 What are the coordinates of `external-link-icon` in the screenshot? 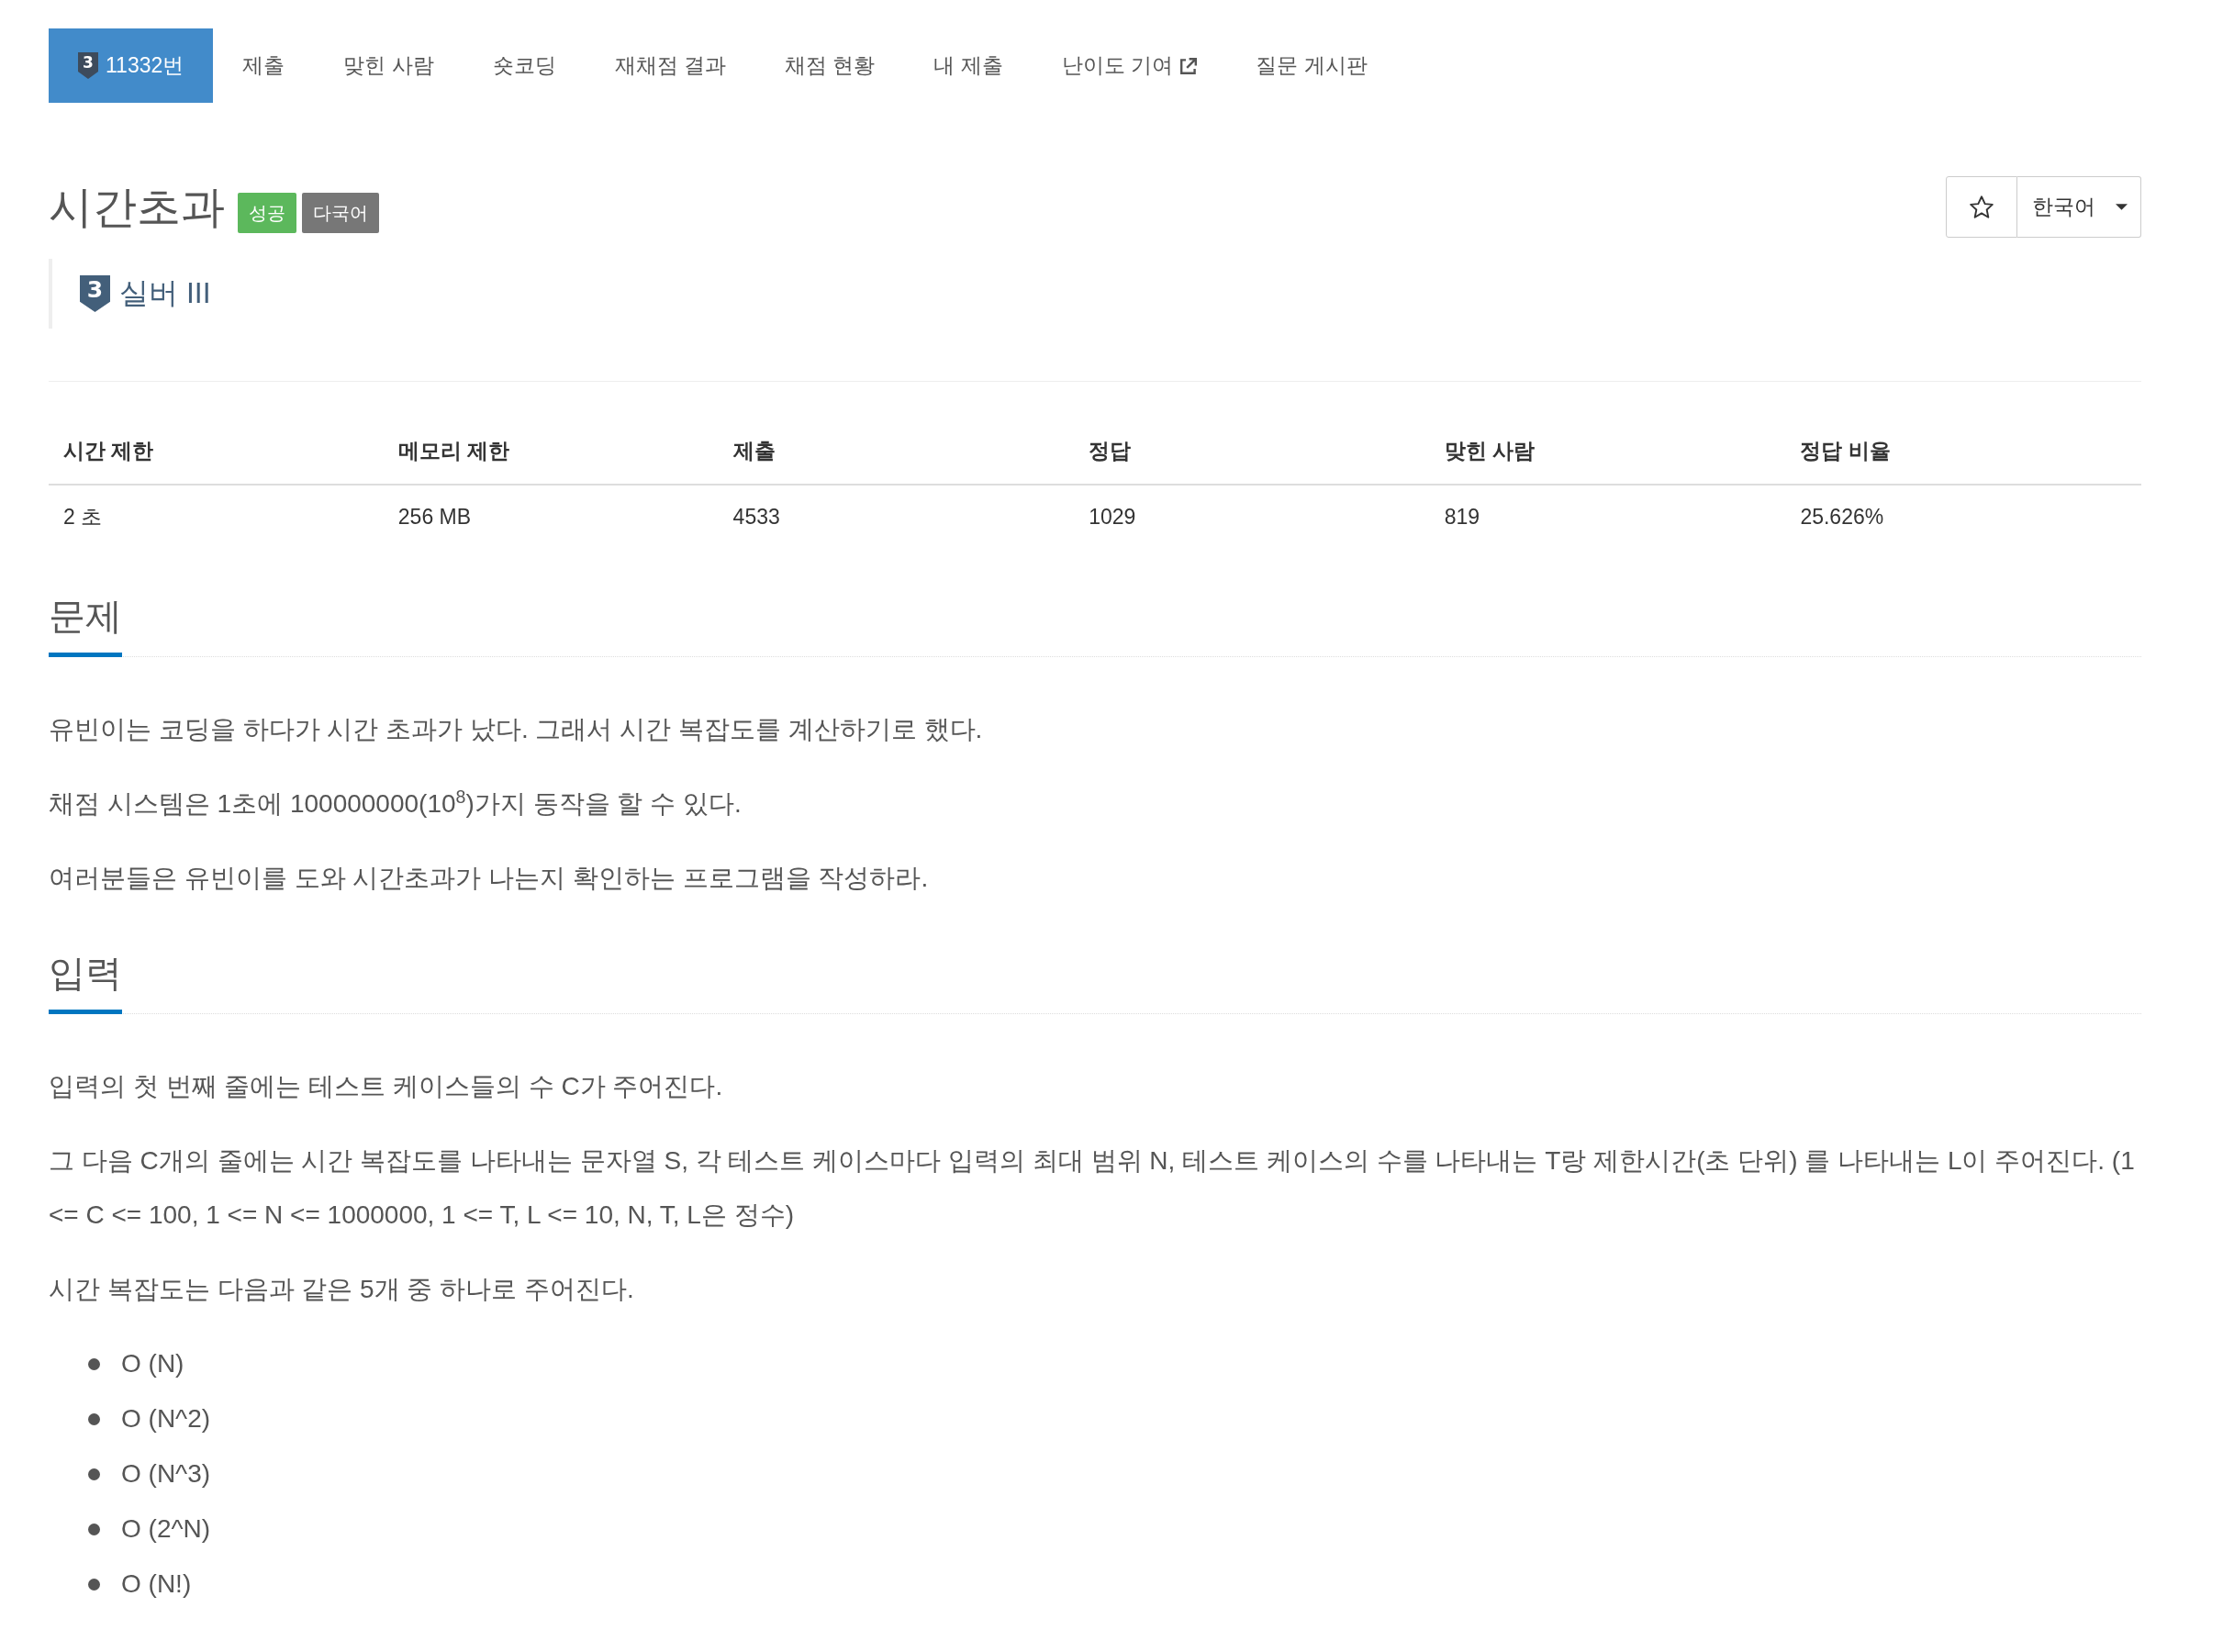 It's located at (1189, 65).